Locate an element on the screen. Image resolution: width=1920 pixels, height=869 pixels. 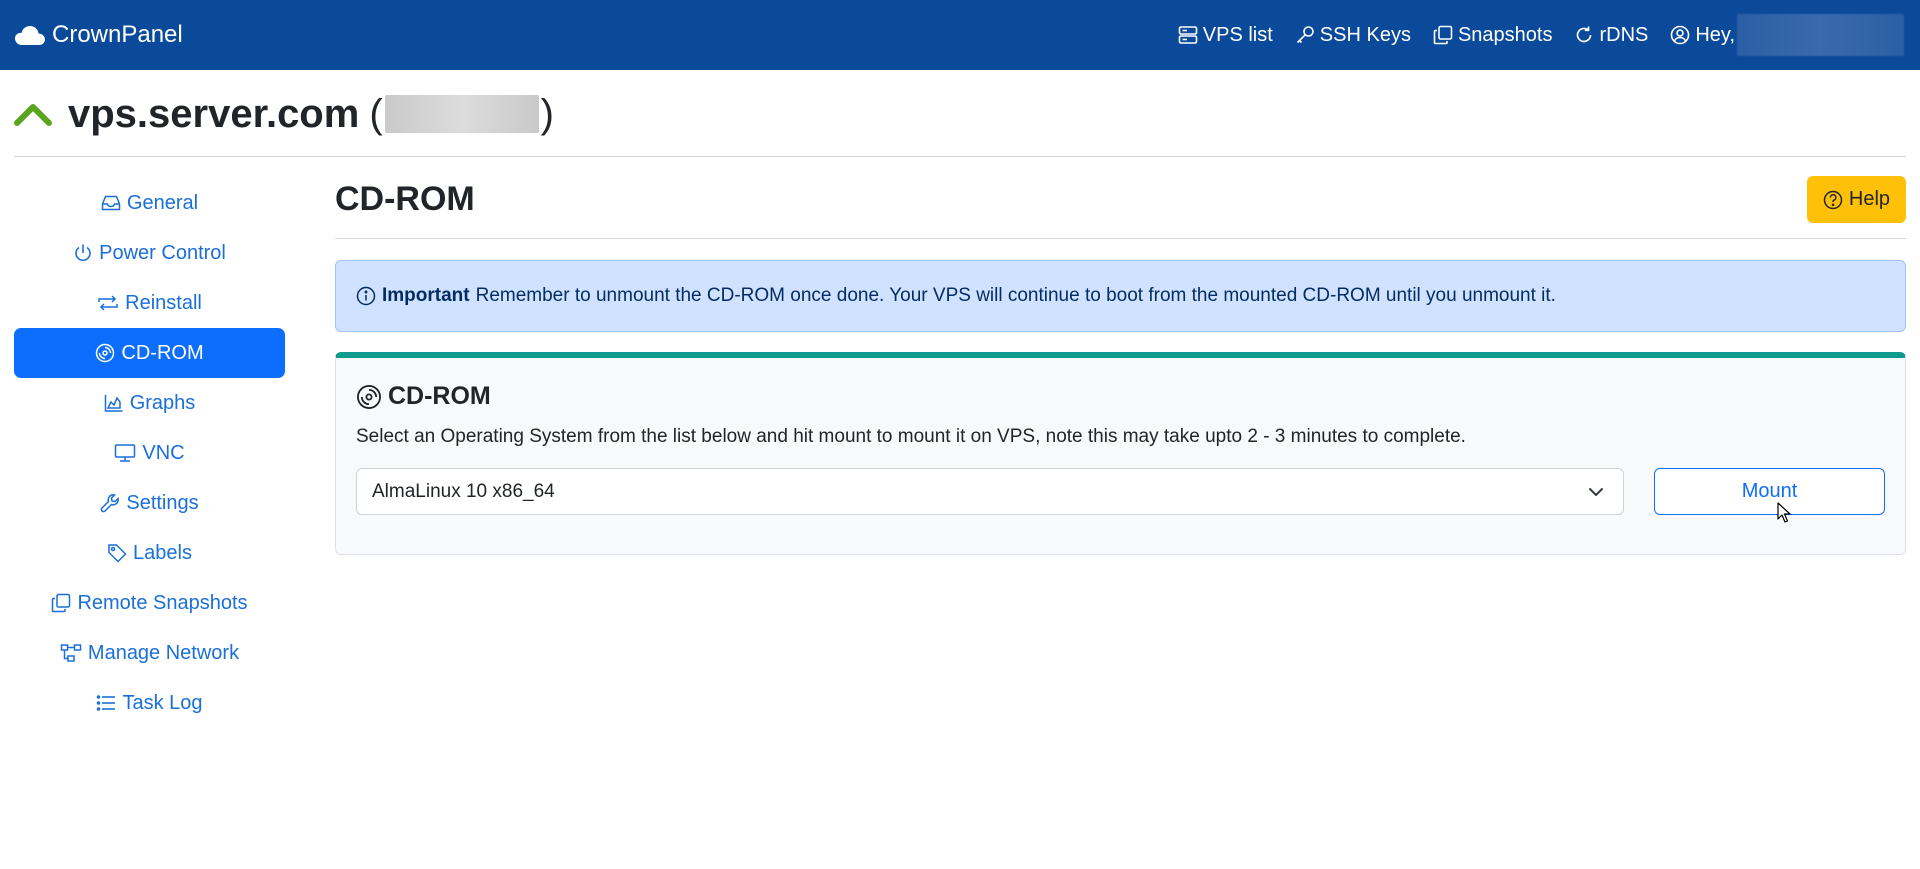
sidebar-item-remote-snapshots: Remote Snapshots is located at coordinates (149, 603).